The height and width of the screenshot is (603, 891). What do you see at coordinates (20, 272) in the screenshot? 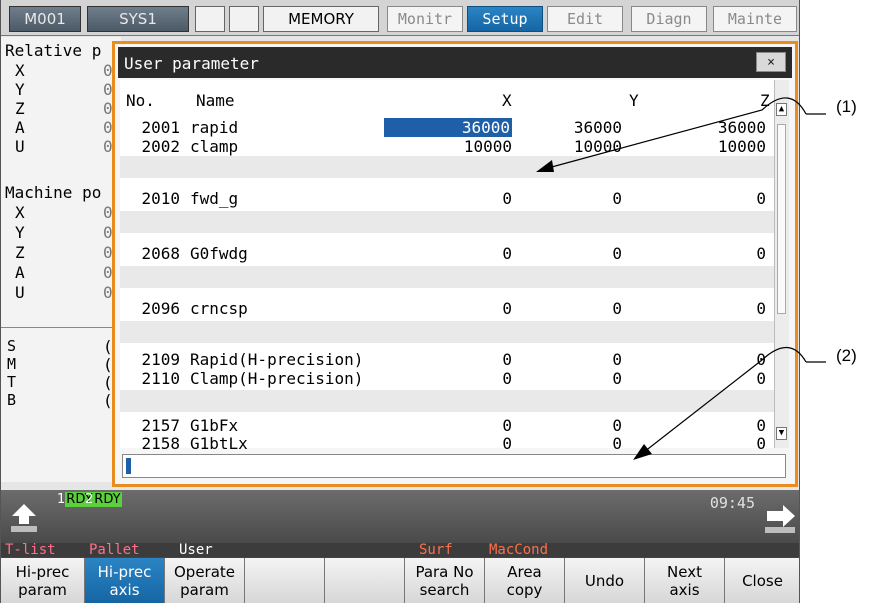
I see `machine-axis-a: A` at bounding box center [20, 272].